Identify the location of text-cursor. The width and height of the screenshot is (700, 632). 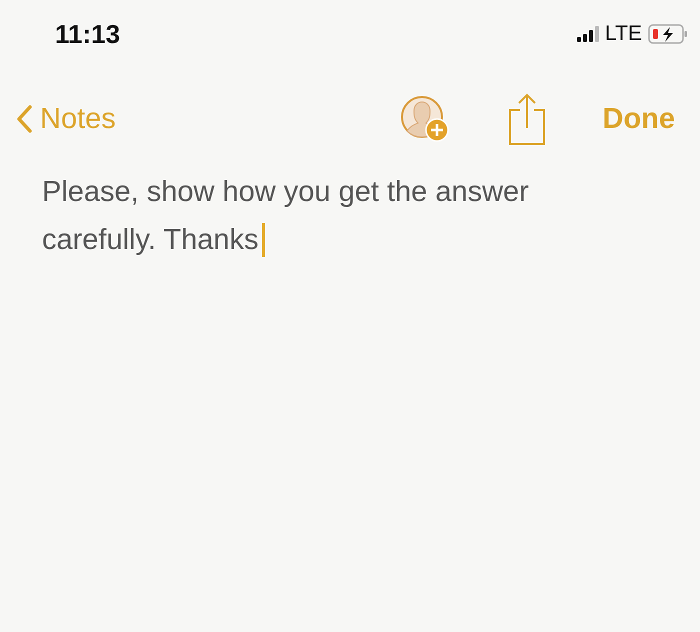
(263, 240).